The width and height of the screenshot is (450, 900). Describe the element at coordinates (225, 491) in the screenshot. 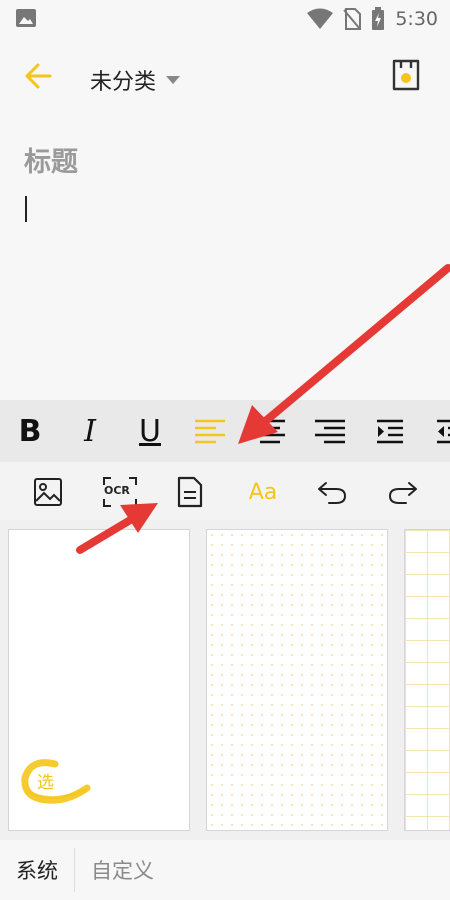

I see `insert-toolbar: OCR Aa` at that location.